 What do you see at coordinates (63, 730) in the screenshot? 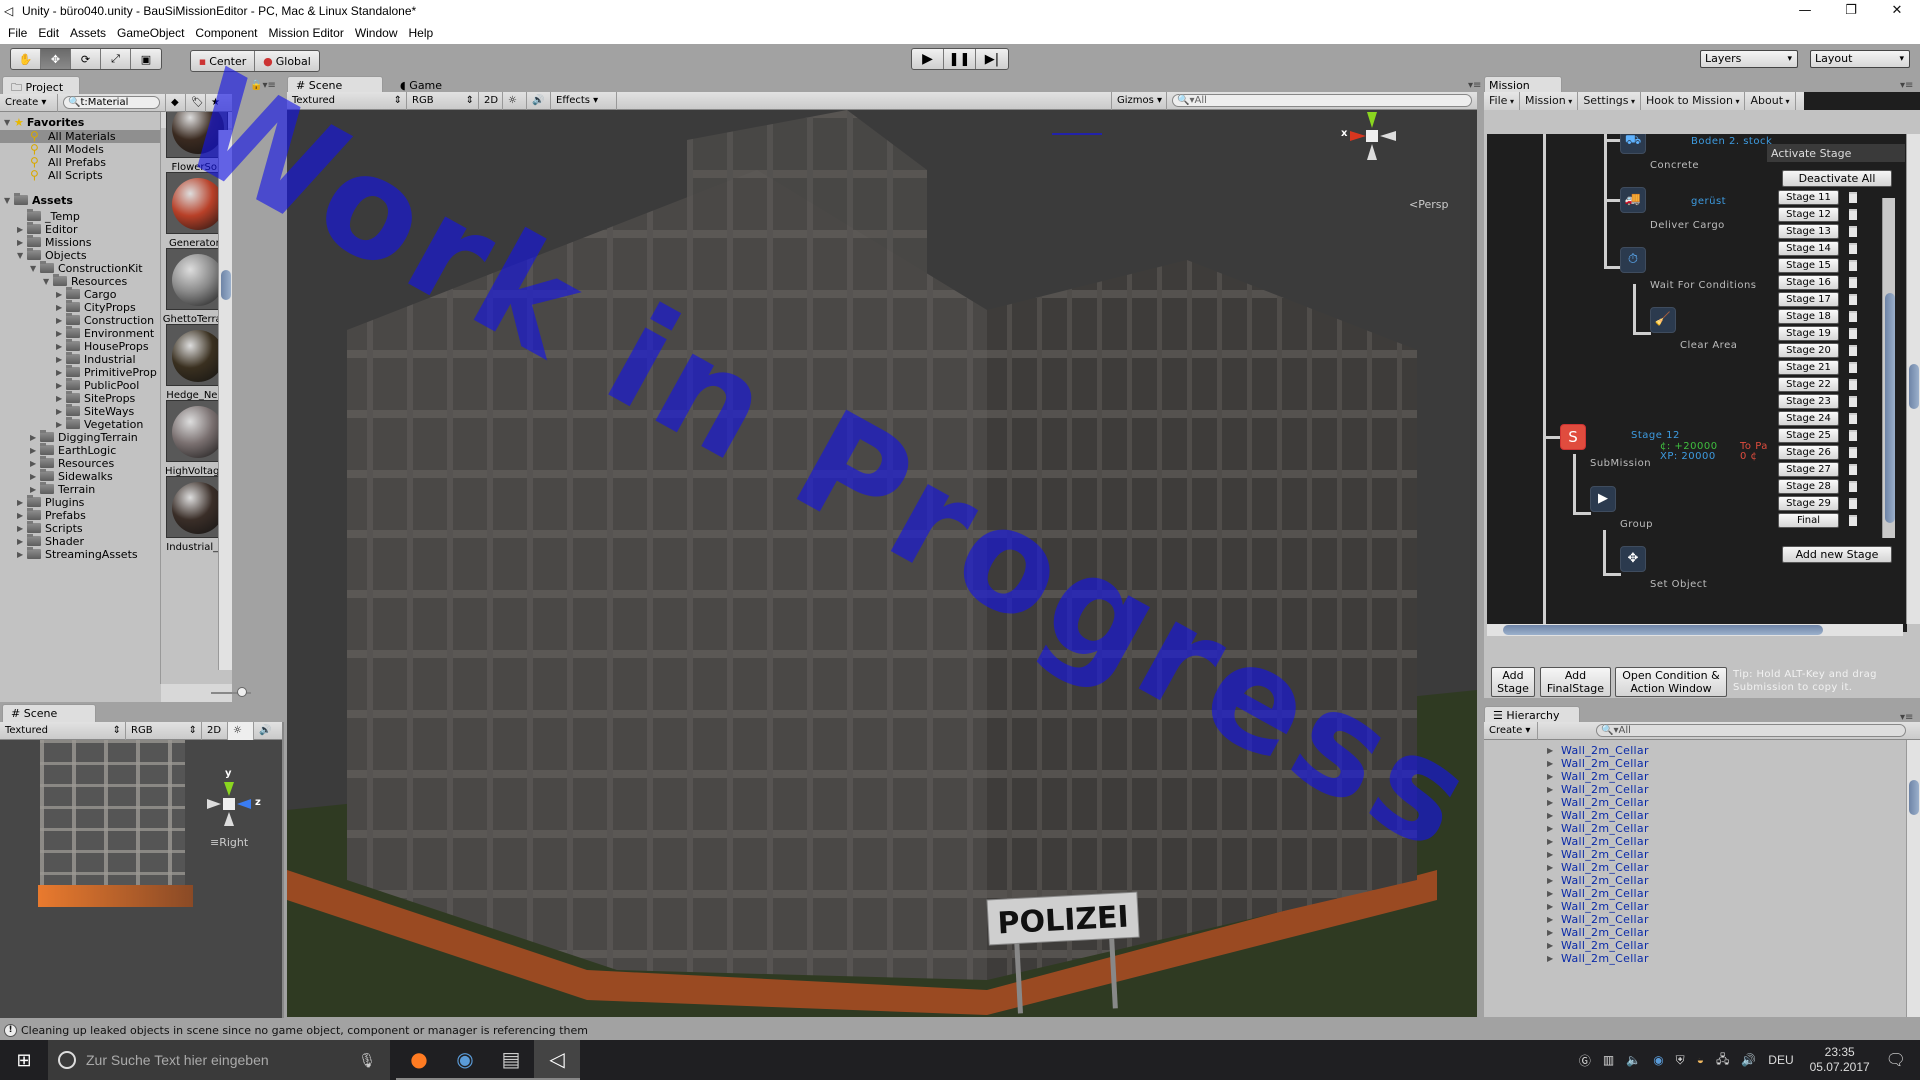
I see `scene-small-shading-dropdown: Textured ⇕` at bounding box center [63, 730].